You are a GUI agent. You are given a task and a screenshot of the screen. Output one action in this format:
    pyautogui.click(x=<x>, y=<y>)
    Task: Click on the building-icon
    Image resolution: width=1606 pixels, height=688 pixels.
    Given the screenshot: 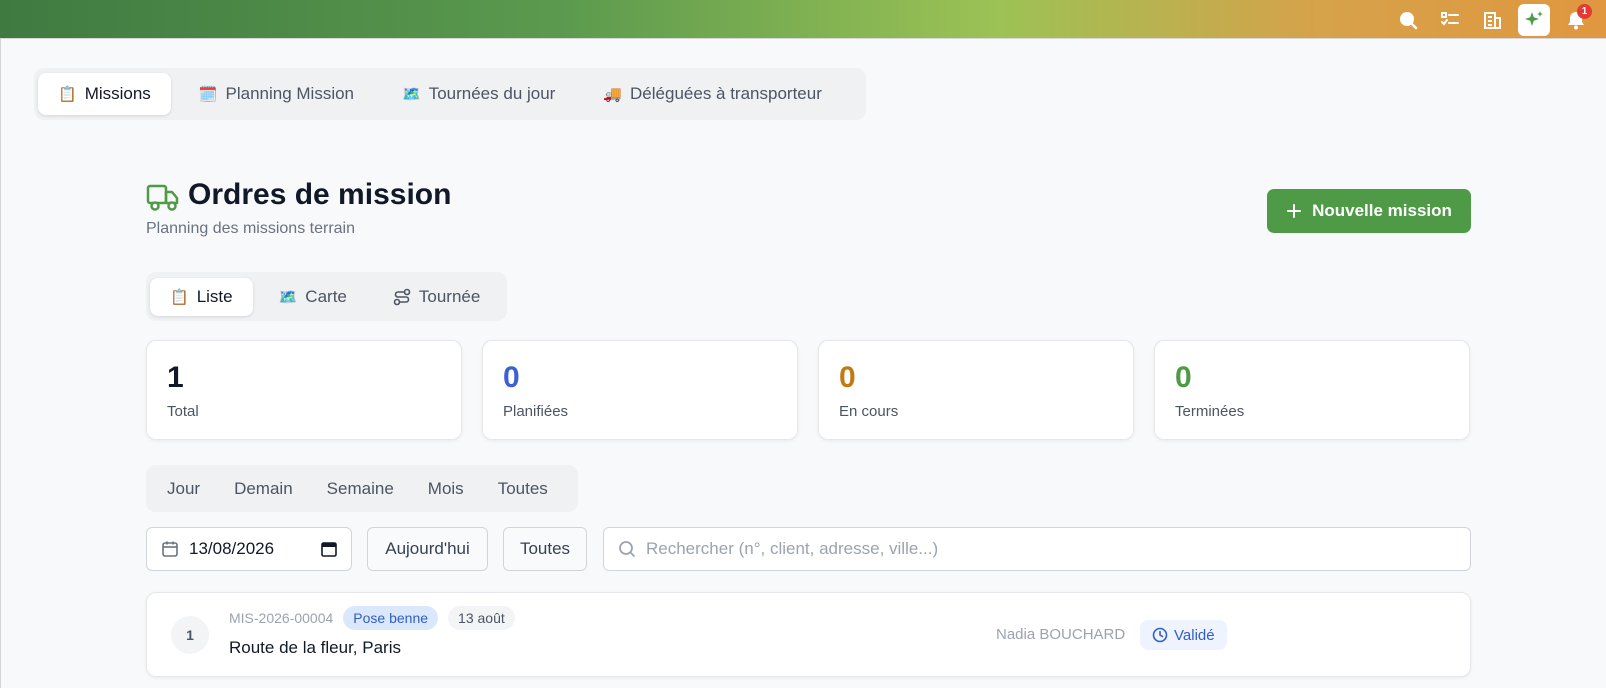 What is the action you would take?
    pyautogui.click(x=1492, y=20)
    